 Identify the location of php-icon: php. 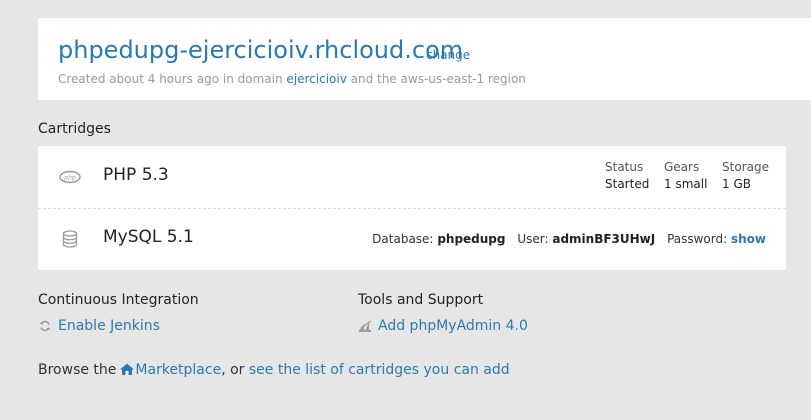
(70, 177).